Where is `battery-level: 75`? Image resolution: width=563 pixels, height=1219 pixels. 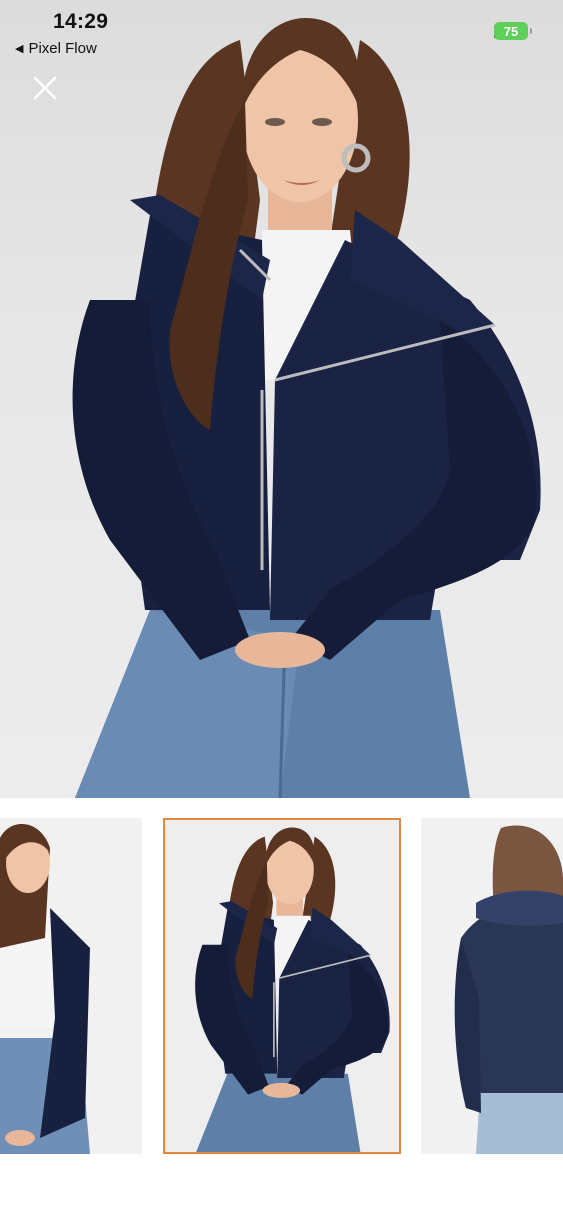
battery-level: 75 is located at coordinates (511, 31).